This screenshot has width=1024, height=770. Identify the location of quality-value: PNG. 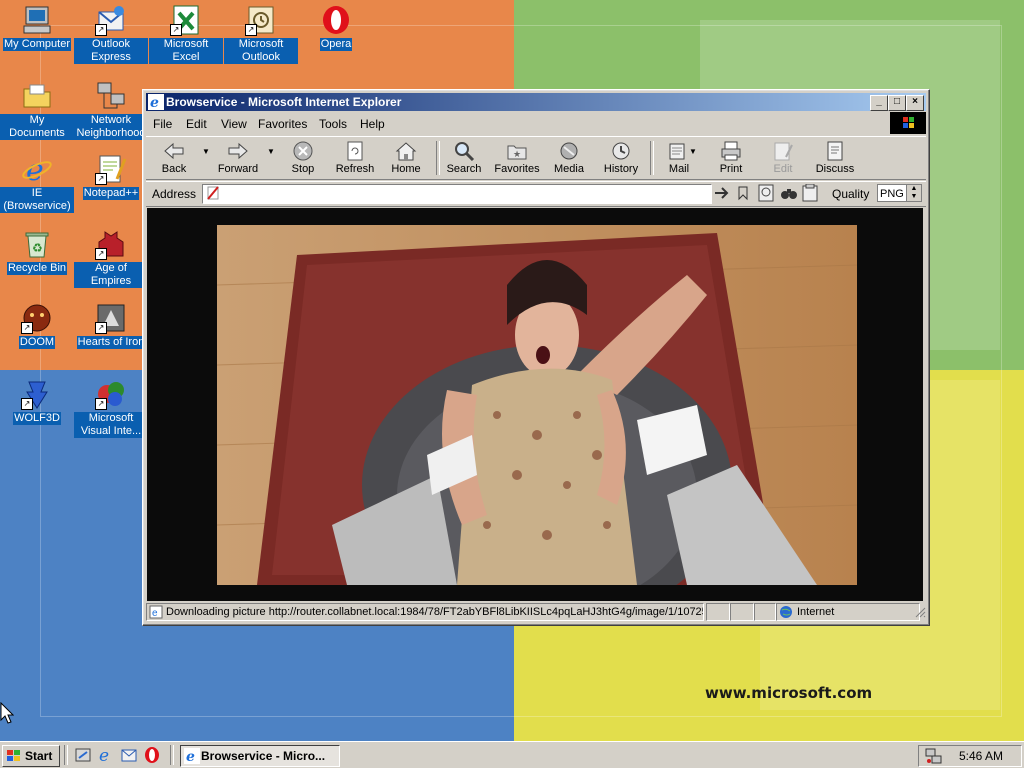
(892, 194).